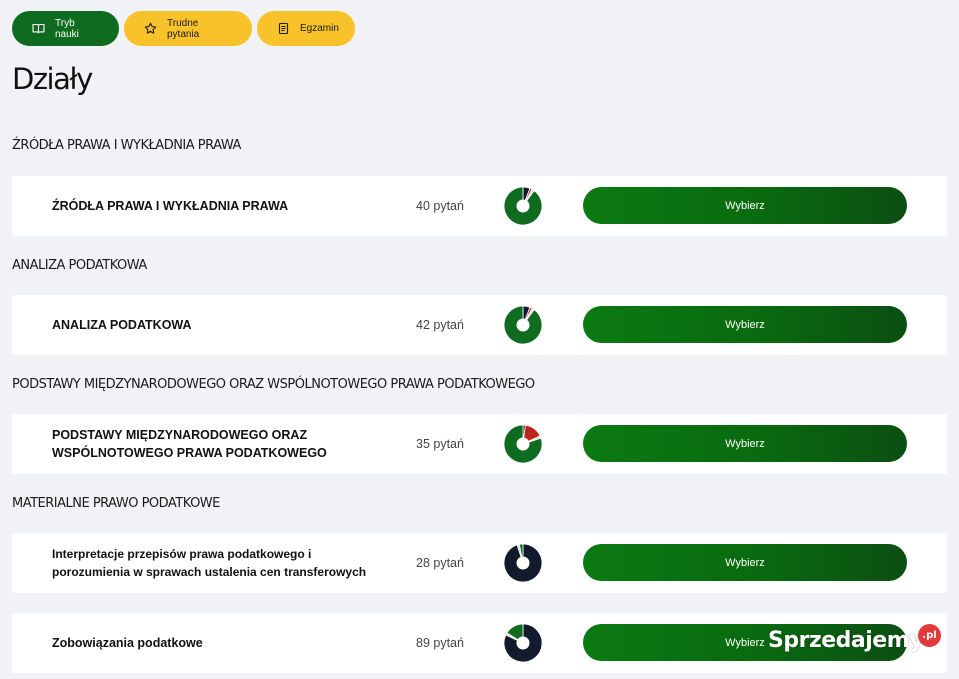 Image resolution: width=959 pixels, height=679 pixels. I want to click on question-count: 42 pytań, so click(440, 325).